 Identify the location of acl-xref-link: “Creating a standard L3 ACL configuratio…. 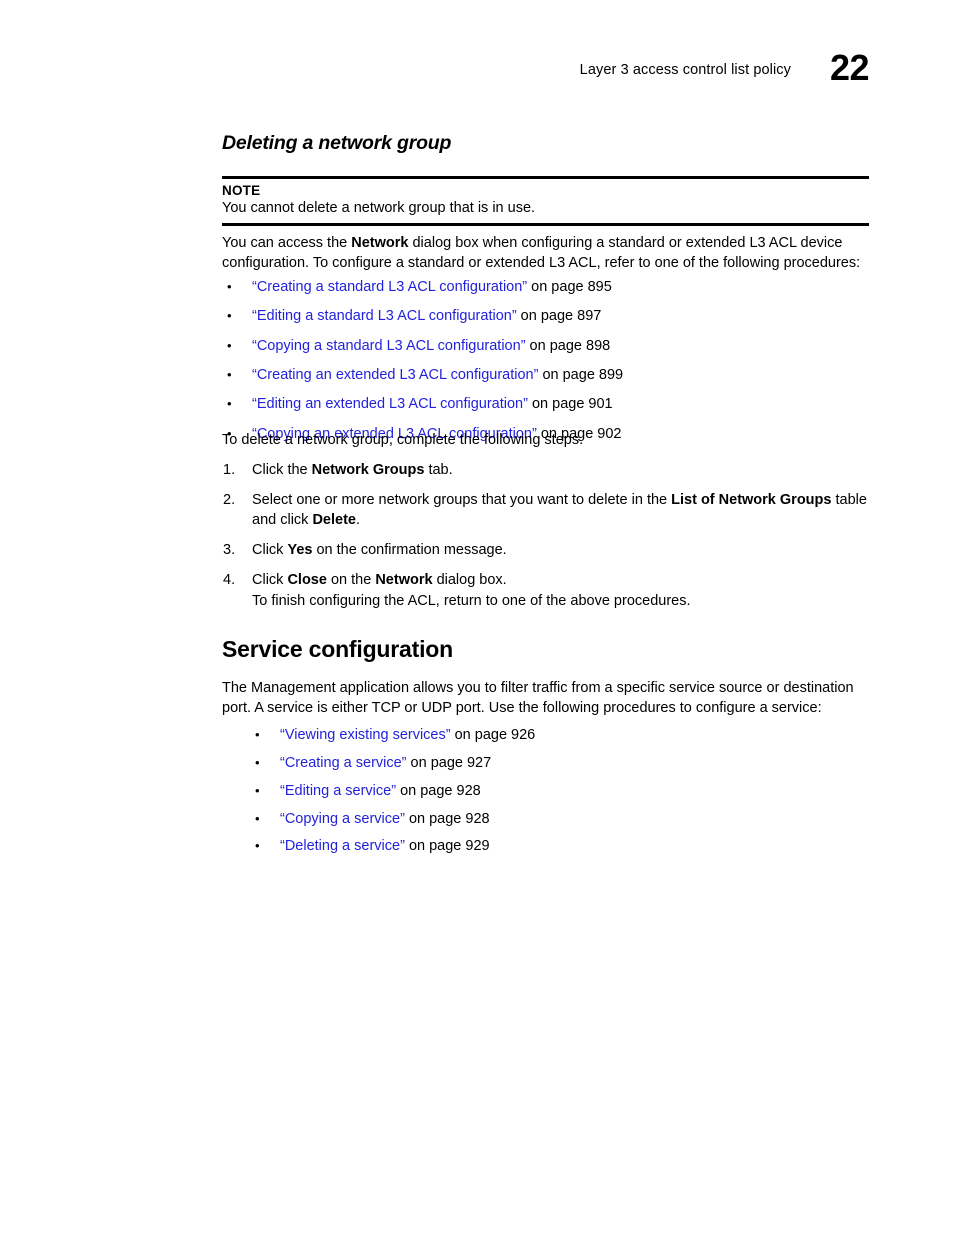
(389, 287).